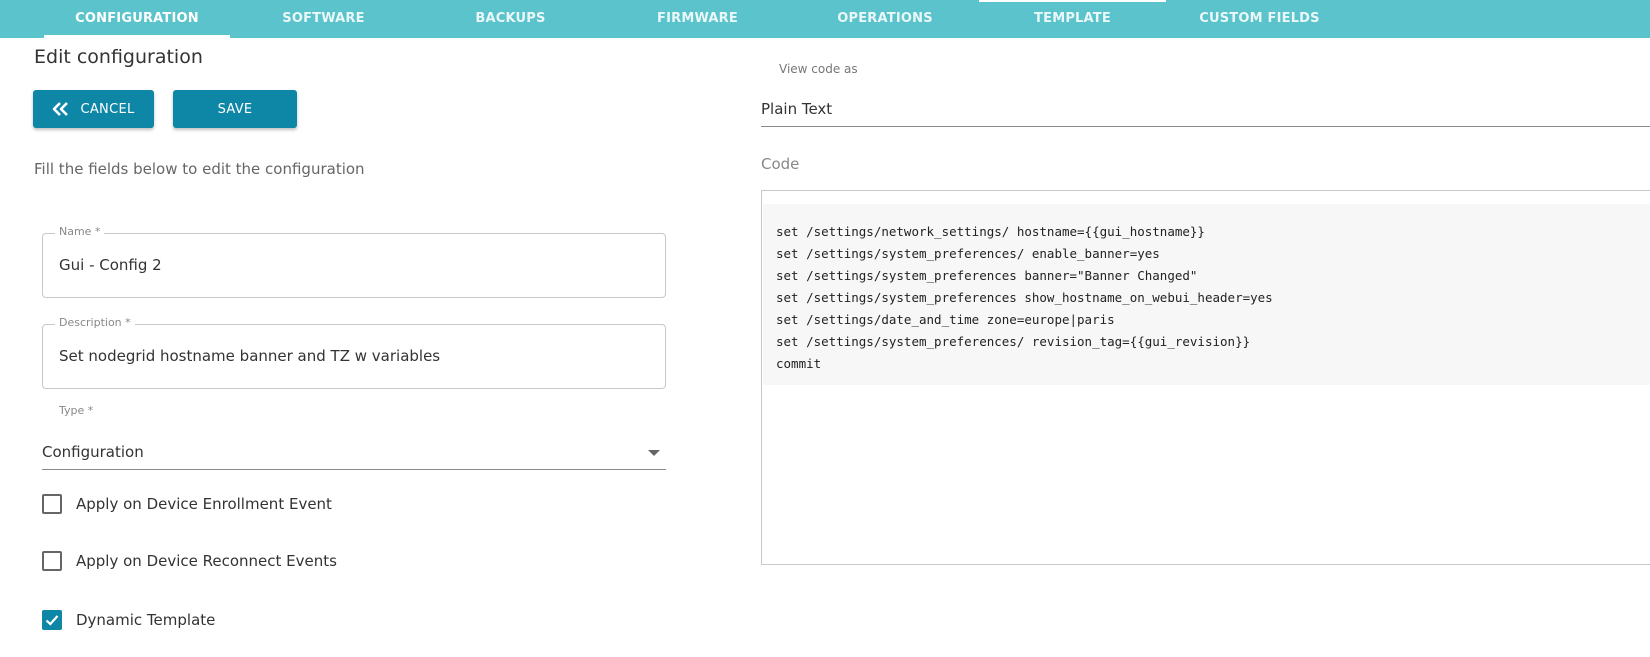  Describe the element at coordinates (1205, 111) in the screenshot. I see `view-code-as-select: Plain Text` at that location.